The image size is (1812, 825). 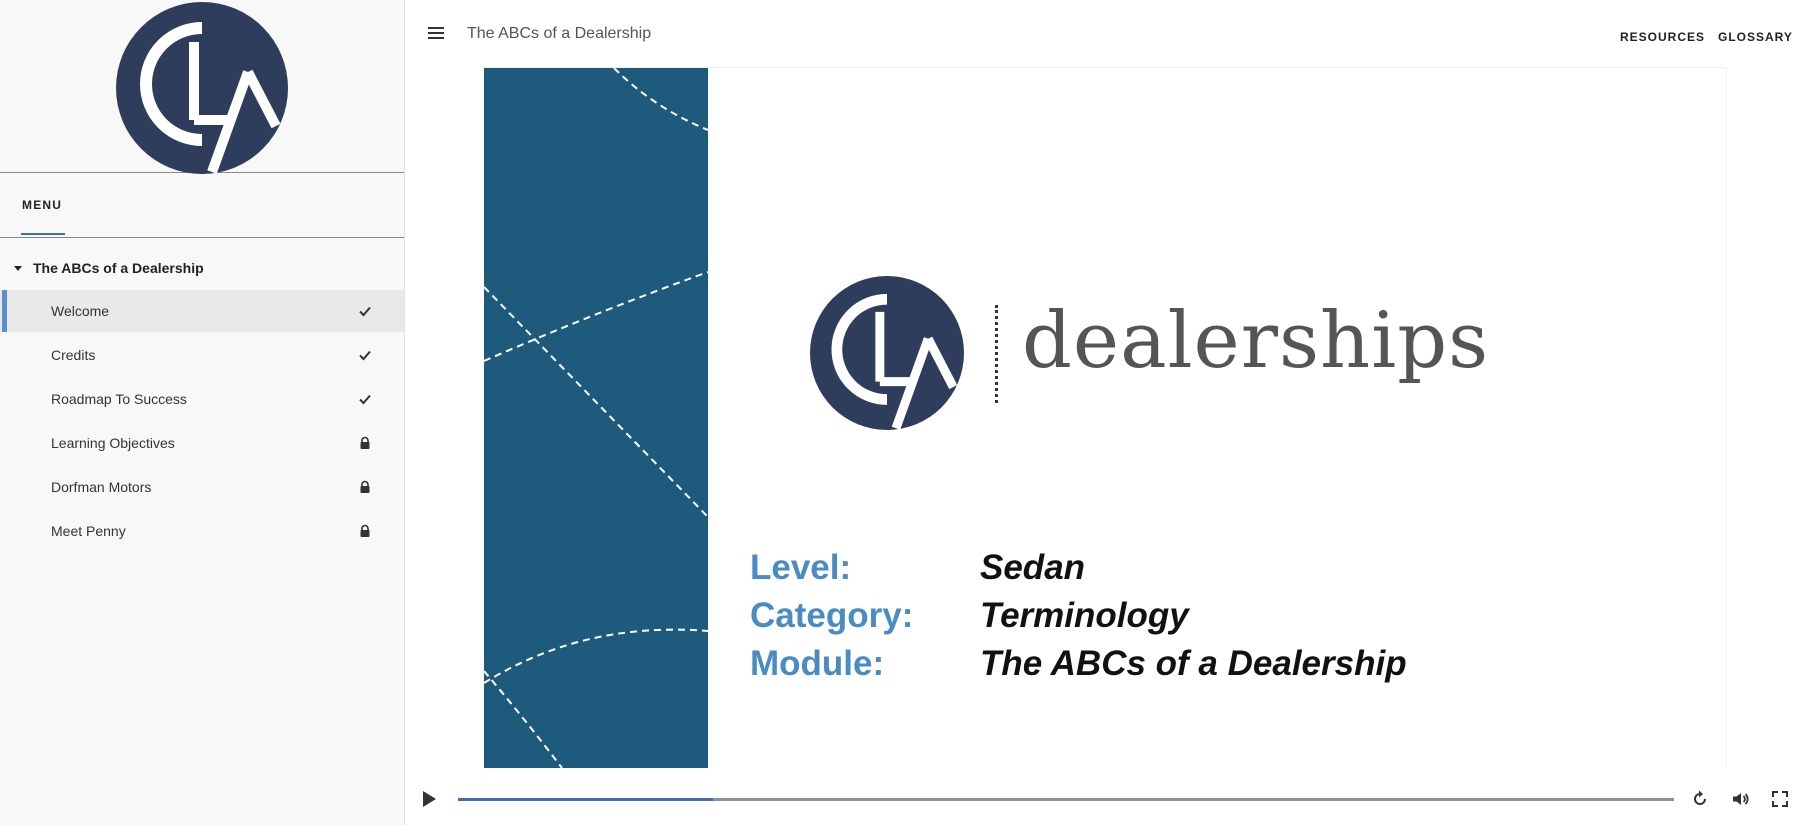 I want to click on sidebar-item-credits: Credits, so click(x=202, y=355).